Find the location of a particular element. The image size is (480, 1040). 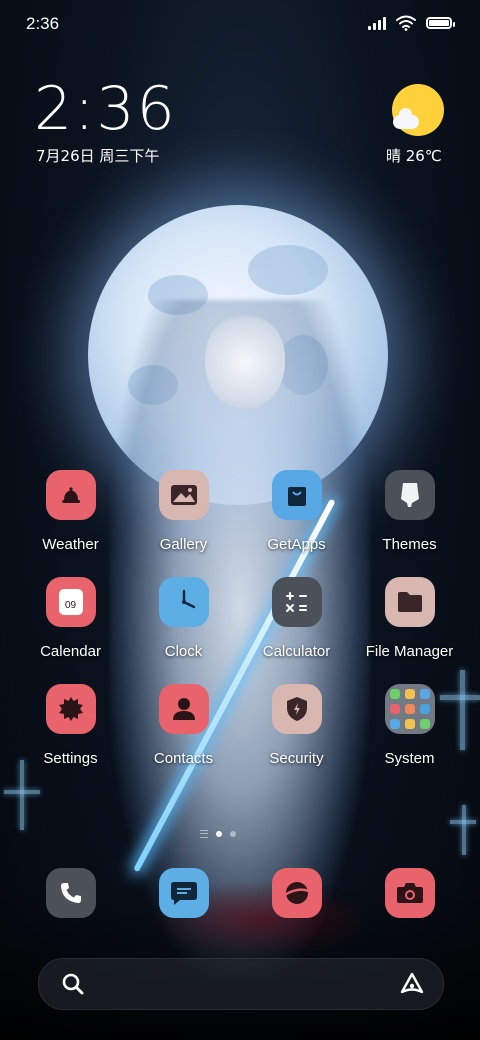

phone-icon is located at coordinates (70, 893).